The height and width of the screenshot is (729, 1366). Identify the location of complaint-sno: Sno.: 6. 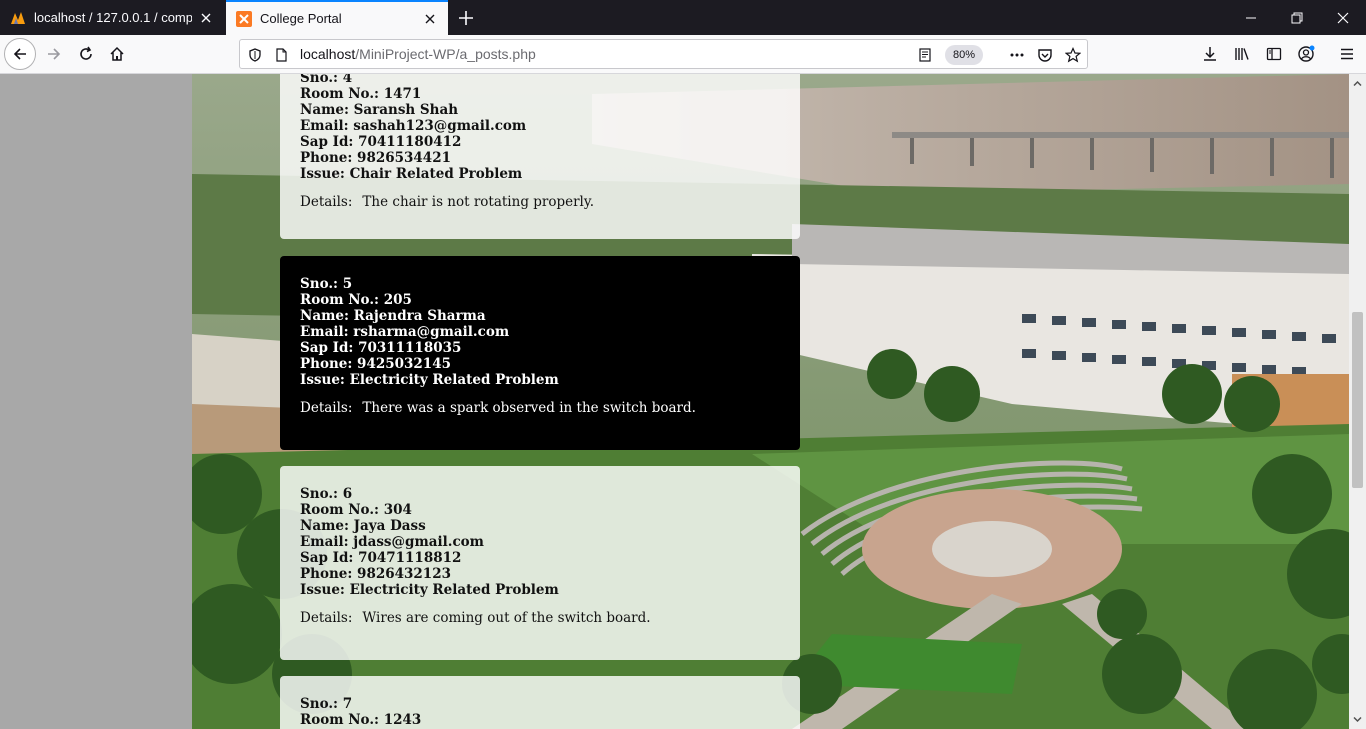
(326, 494).